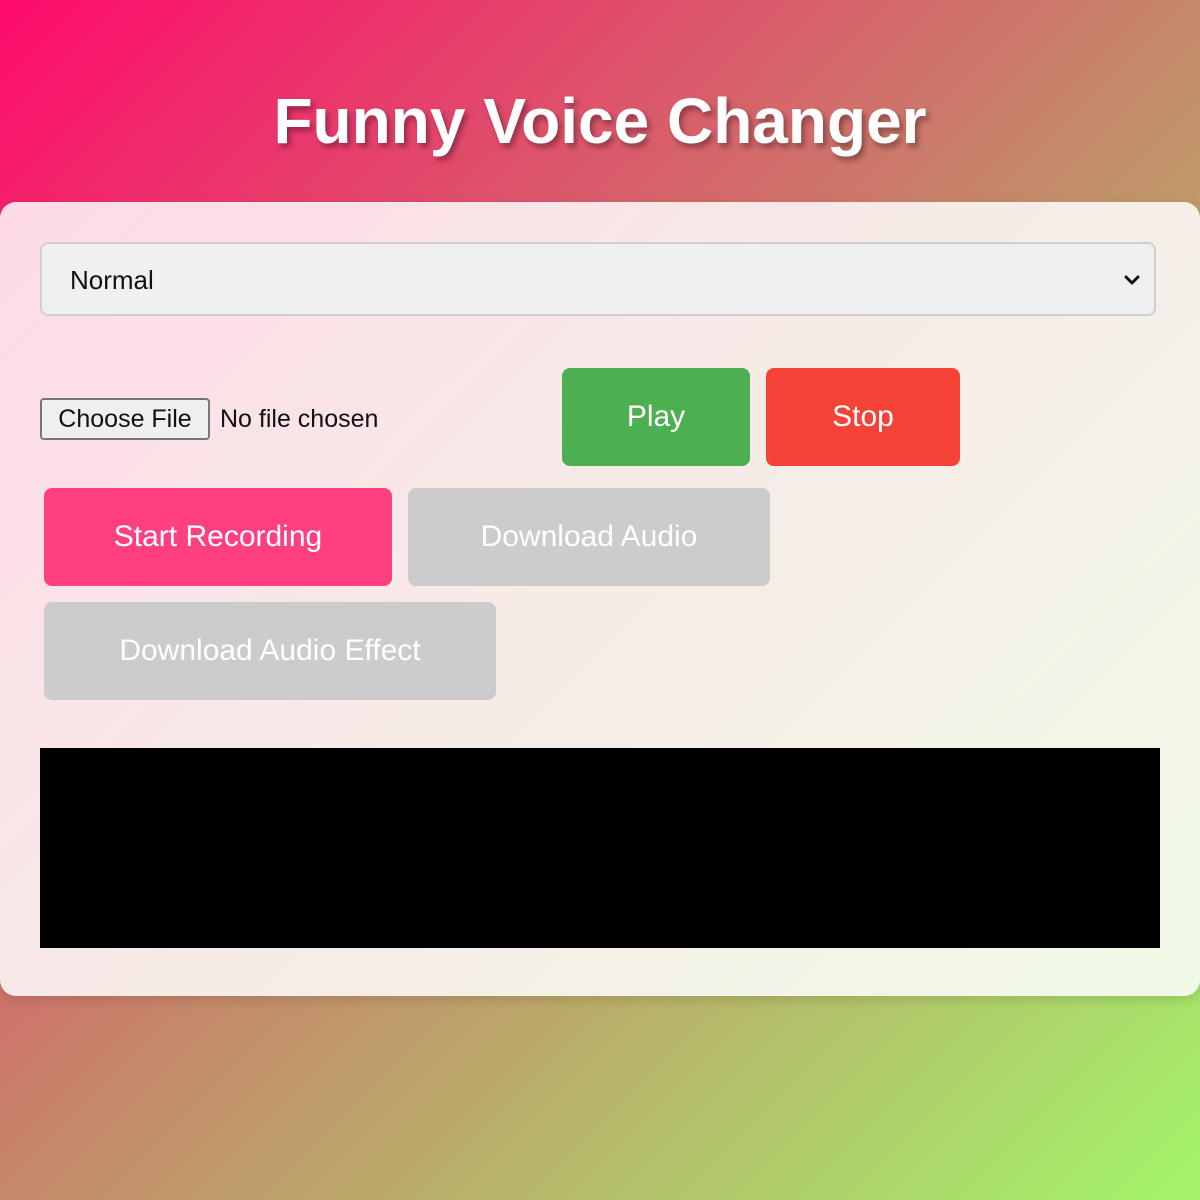  I want to click on download-audio-button: Download Audio, so click(589, 537).